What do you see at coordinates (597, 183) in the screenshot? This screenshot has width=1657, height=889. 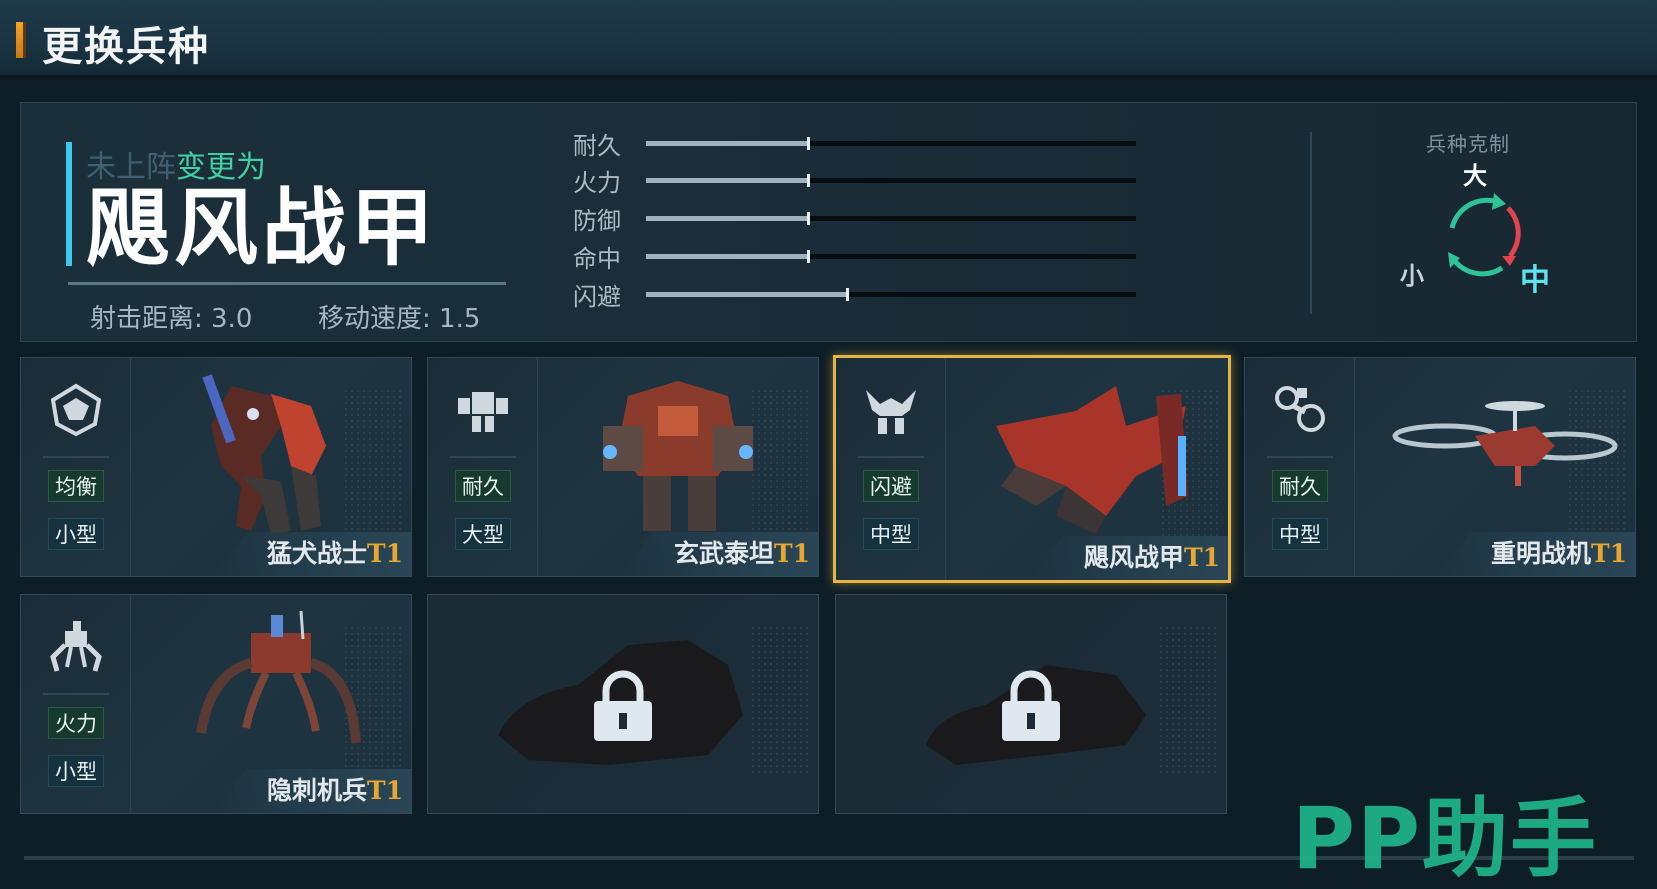 I see `attr-label-firepower: 火力` at bounding box center [597, 183].